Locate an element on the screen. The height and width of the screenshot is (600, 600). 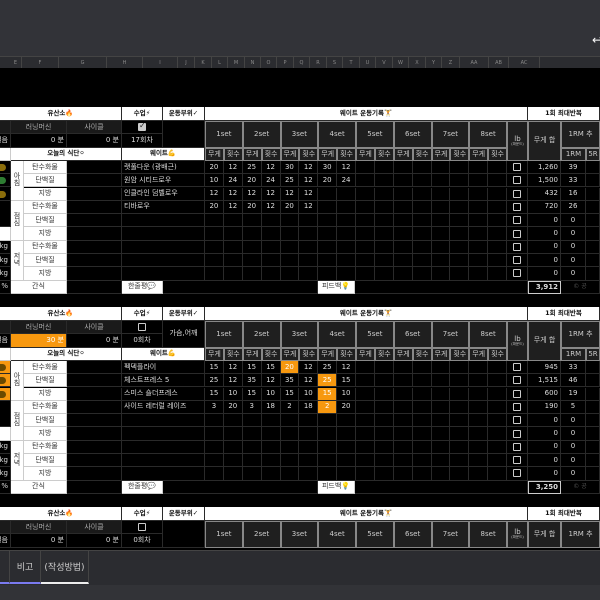
exercise-name: 체스트프레스 5 is located at coordinates (163, 381).